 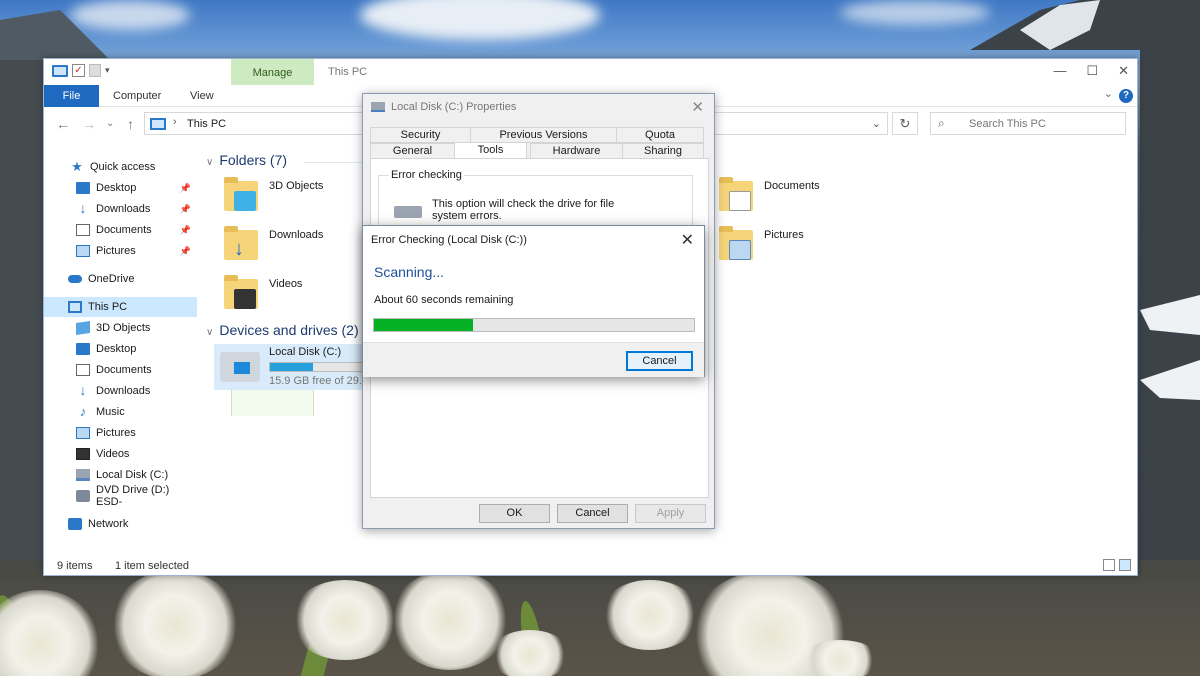 I want to click on item-count: 9 items, so click(x=75, y=566).